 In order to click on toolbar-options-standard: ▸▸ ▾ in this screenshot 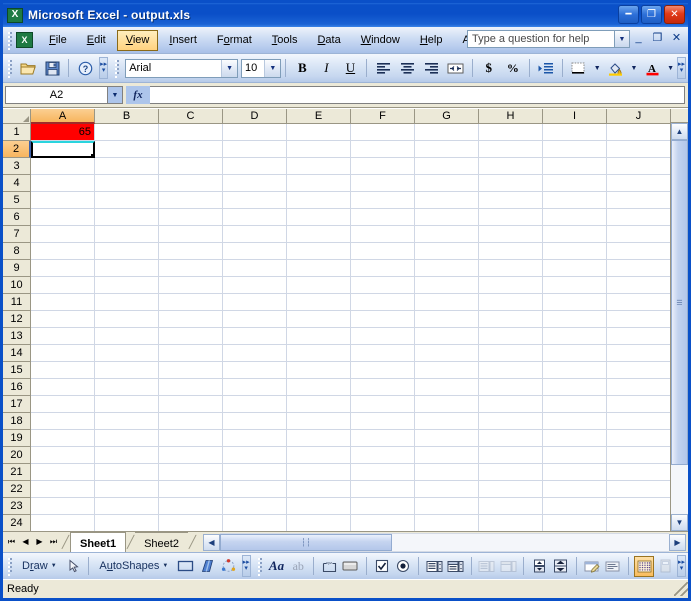, I will do `click(104, 68)`.